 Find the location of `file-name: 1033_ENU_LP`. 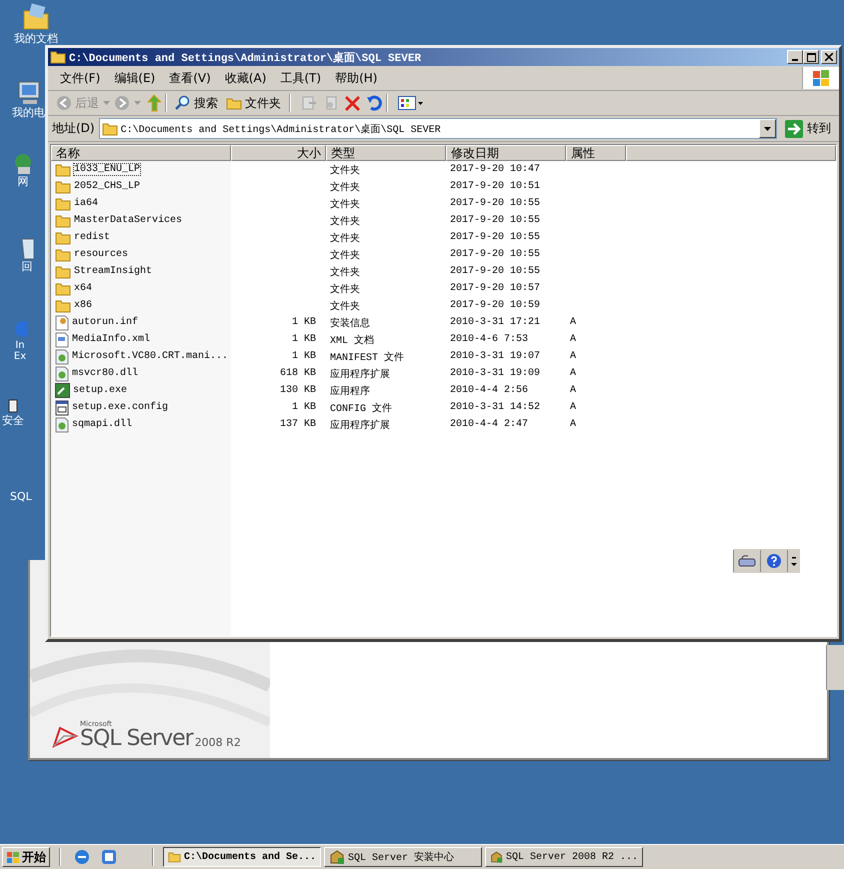

file-name: 1033_ENU_LP is located at coordinates (107, 169).